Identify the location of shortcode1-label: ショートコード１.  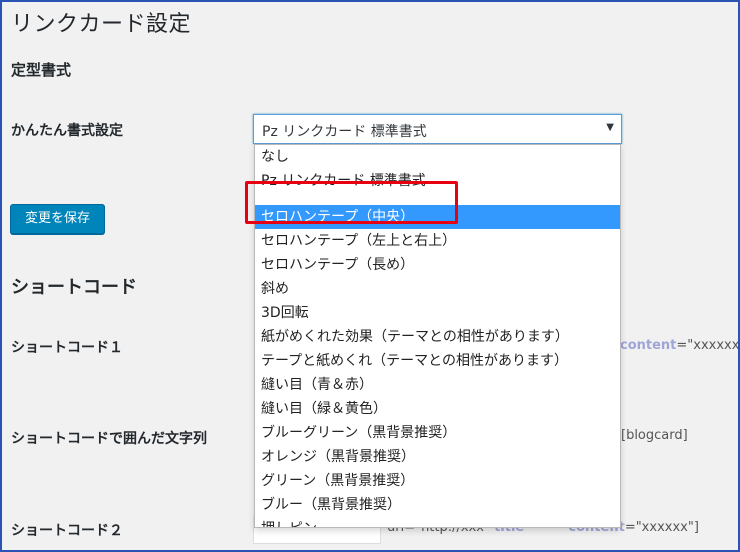
(67, 348).